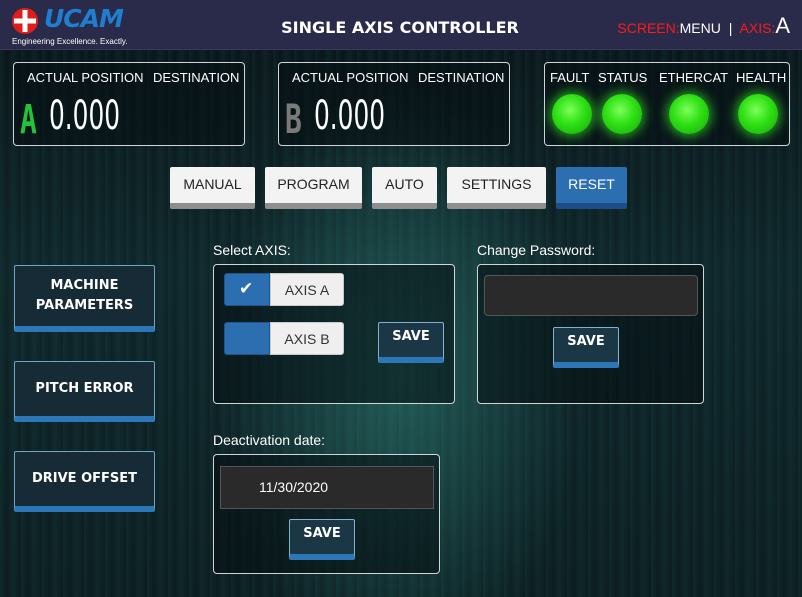 This screenshot has height=597, width=802. What do you see at coordinates (404, 188) in the screenshot?
I see `tab-auto: AUTO` at bounding box center [404, 188].